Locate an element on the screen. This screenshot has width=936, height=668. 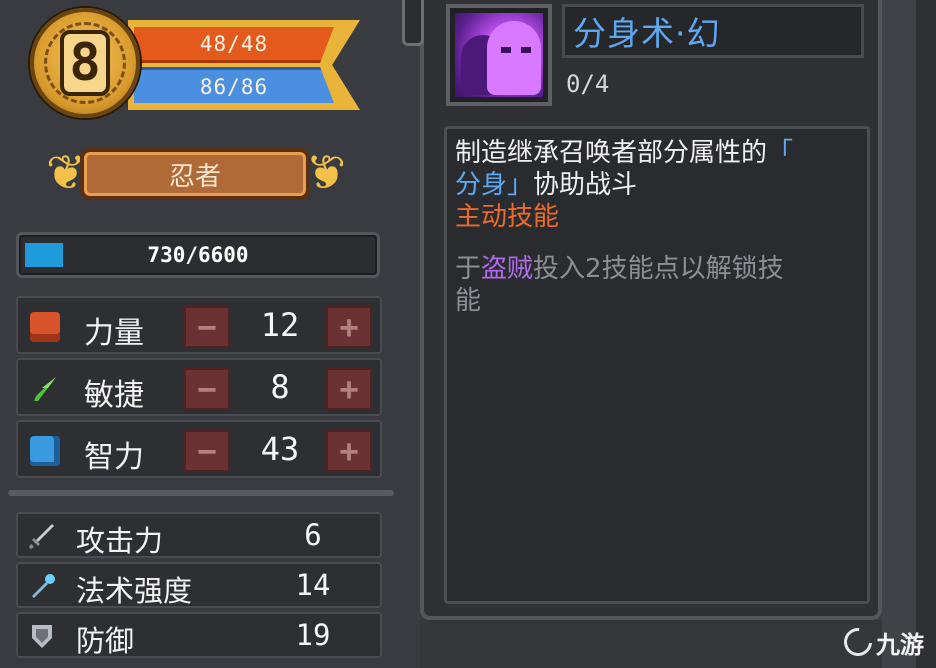
mp-bar: 86/86 is located at coordinates (234, 85).